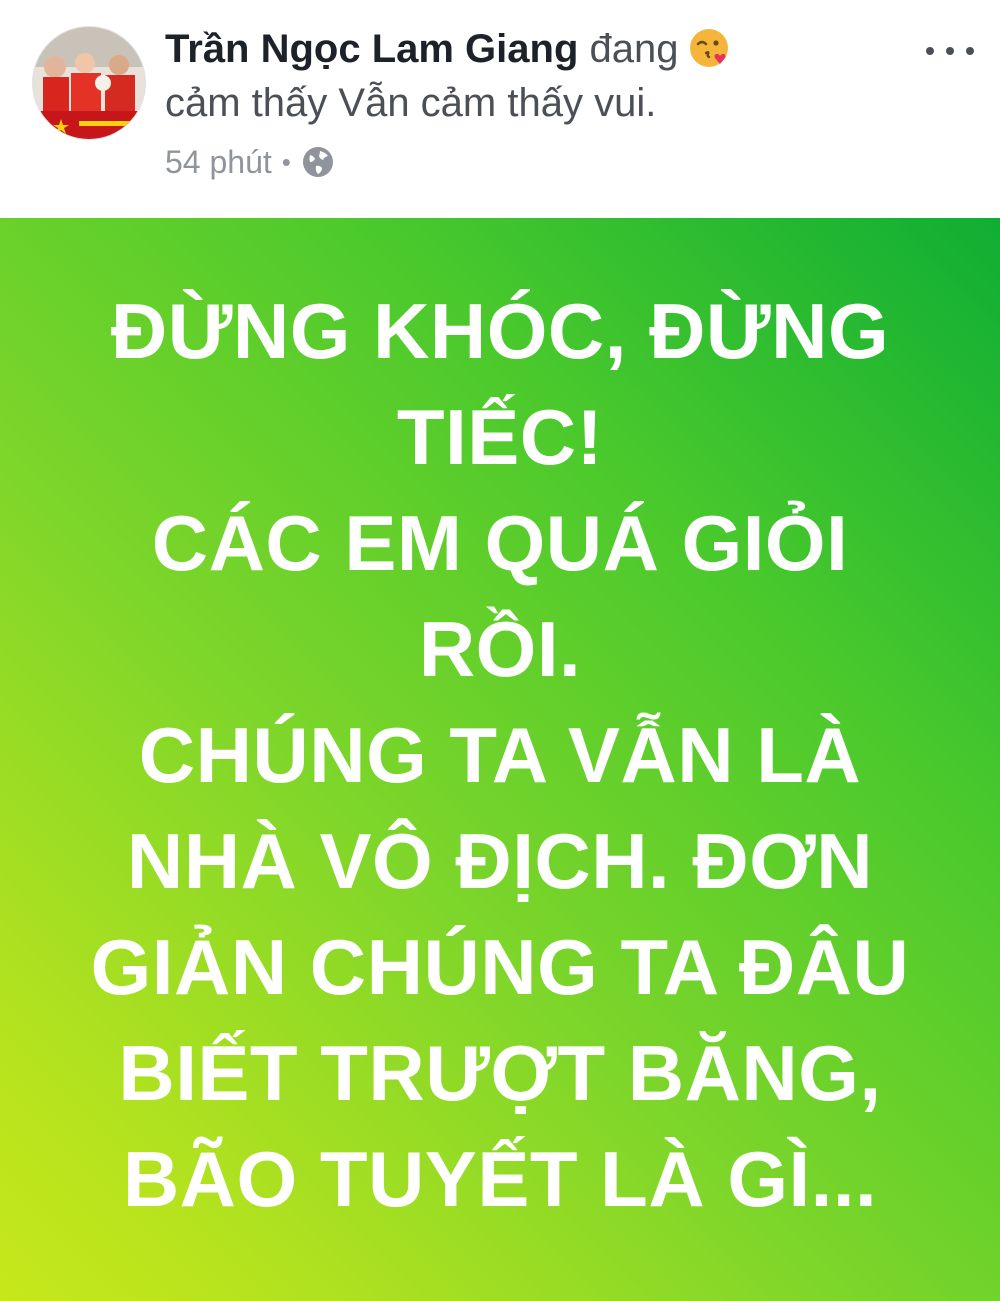 The width and height of the screenshot is (1000, 1301). Describe the element at coordinates (500, 860) in the screenshot. I see `status-line: NHÀ VÔ ĐỊCH. ĐƠN` at that location.